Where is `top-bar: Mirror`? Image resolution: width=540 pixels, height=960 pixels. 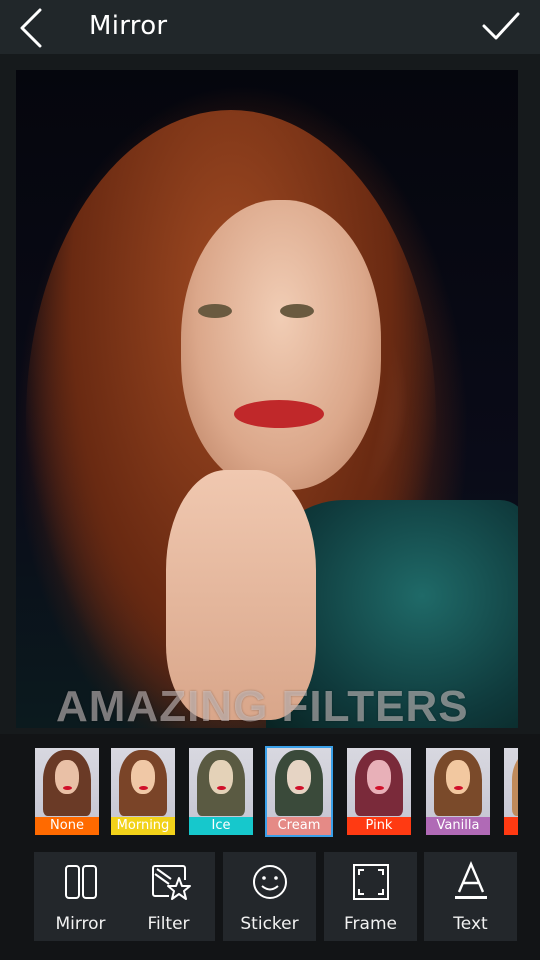 top-bar: Mirror is located at coordinates (270, 27).